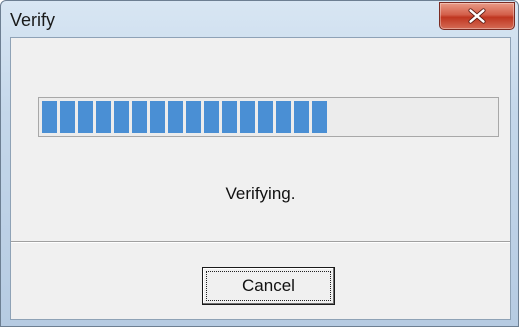  I want to click on close-icon, so click(477, 16).